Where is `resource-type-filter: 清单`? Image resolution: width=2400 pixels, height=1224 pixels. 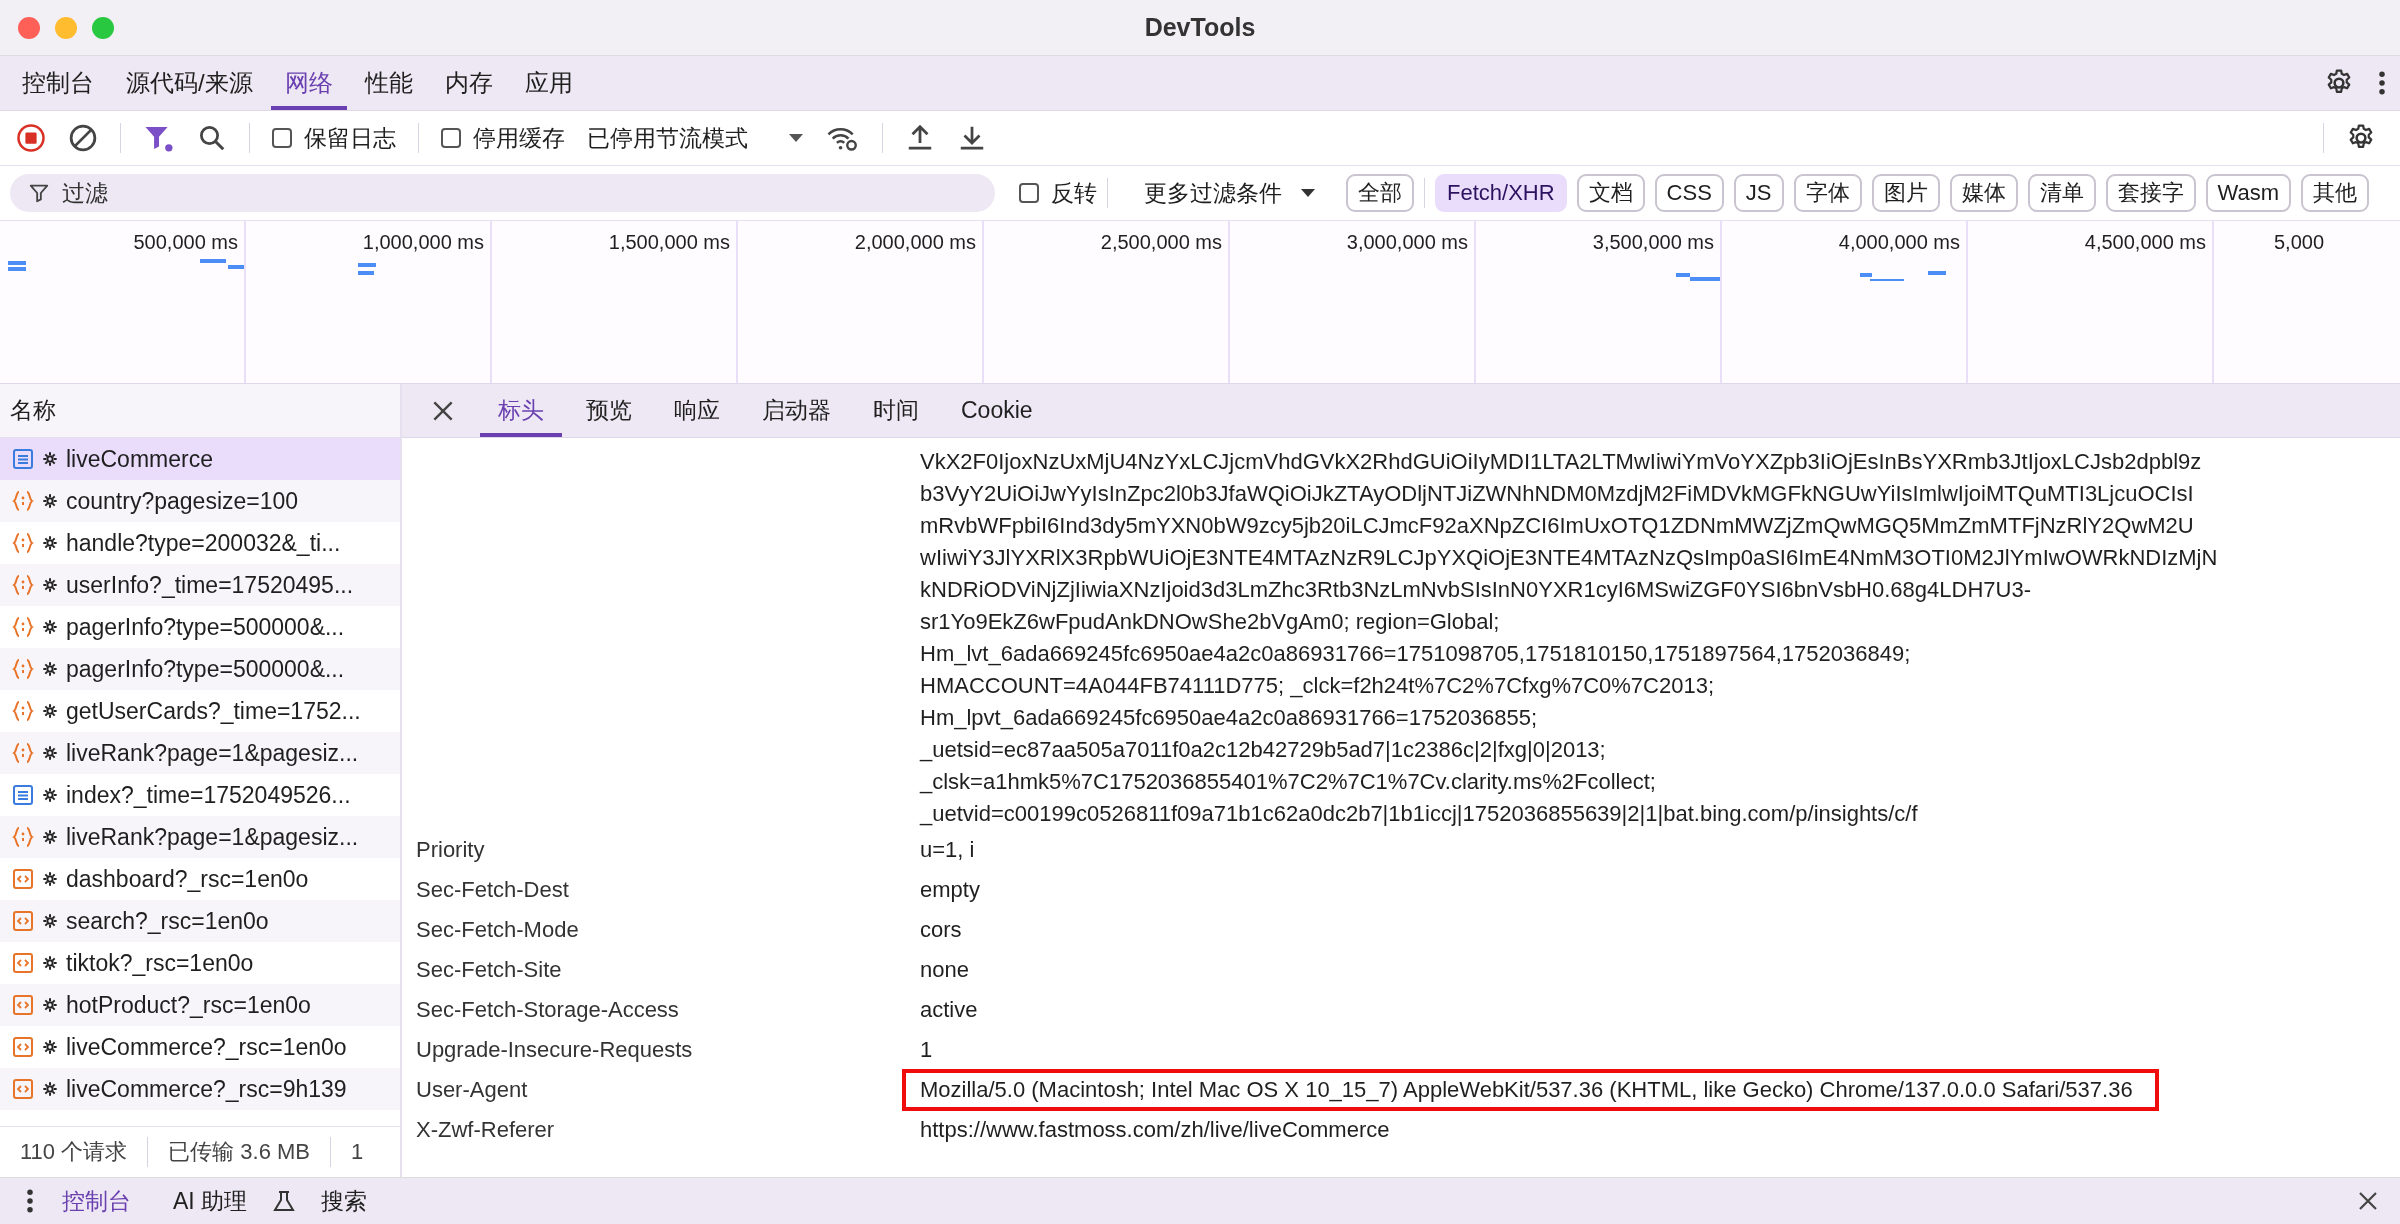
resource-type-filter: 清单 is located at coordinates (2061, 193).